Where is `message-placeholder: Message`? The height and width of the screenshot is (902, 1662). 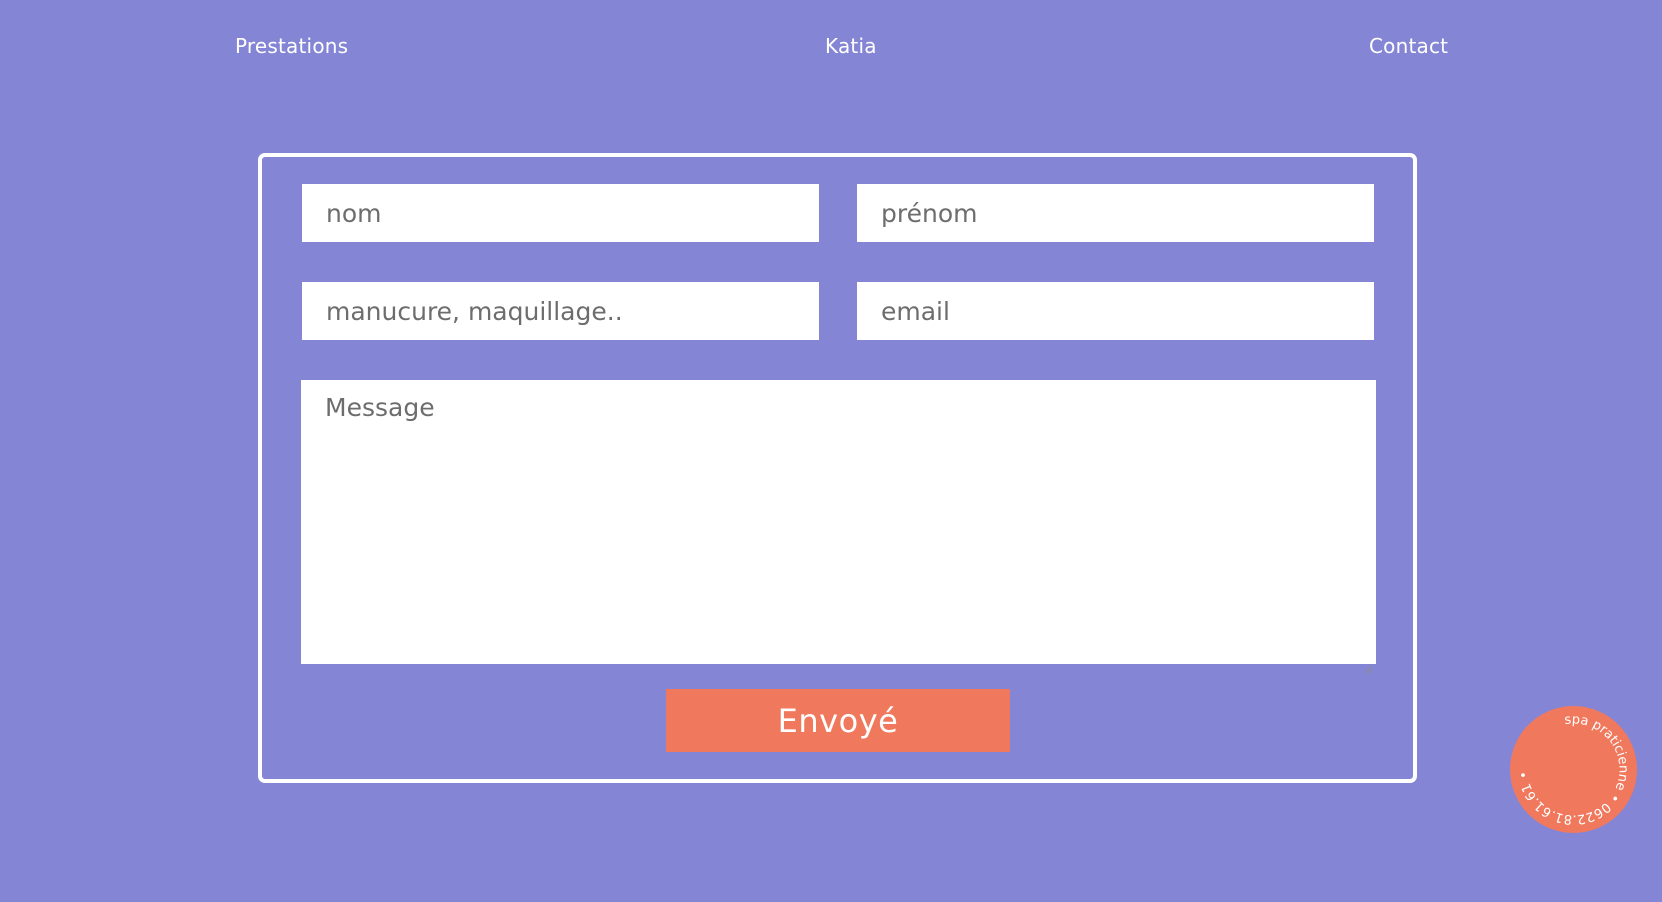
message-placeholder: Message is located at coordinates (380, 407).